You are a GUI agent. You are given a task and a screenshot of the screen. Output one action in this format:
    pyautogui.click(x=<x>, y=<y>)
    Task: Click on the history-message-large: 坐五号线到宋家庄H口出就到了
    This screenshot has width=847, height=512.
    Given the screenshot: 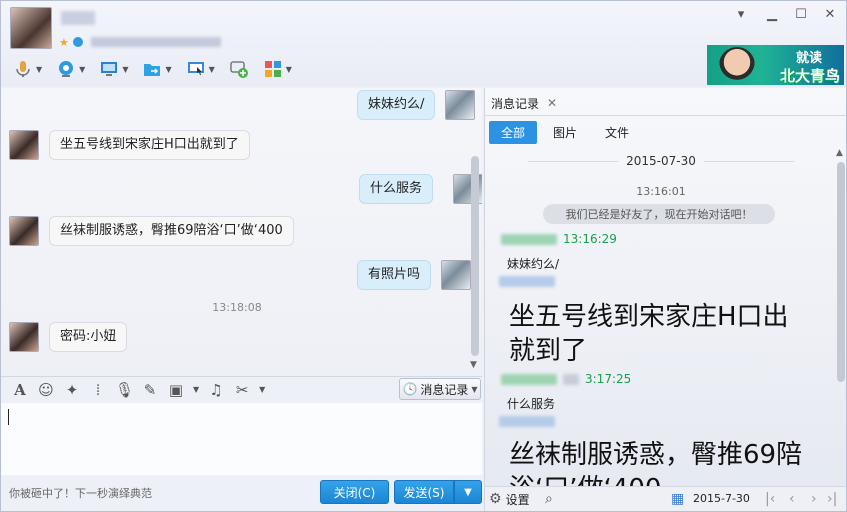 What is the action you would take?
    pyautogui.click(x=659, y=334)
    